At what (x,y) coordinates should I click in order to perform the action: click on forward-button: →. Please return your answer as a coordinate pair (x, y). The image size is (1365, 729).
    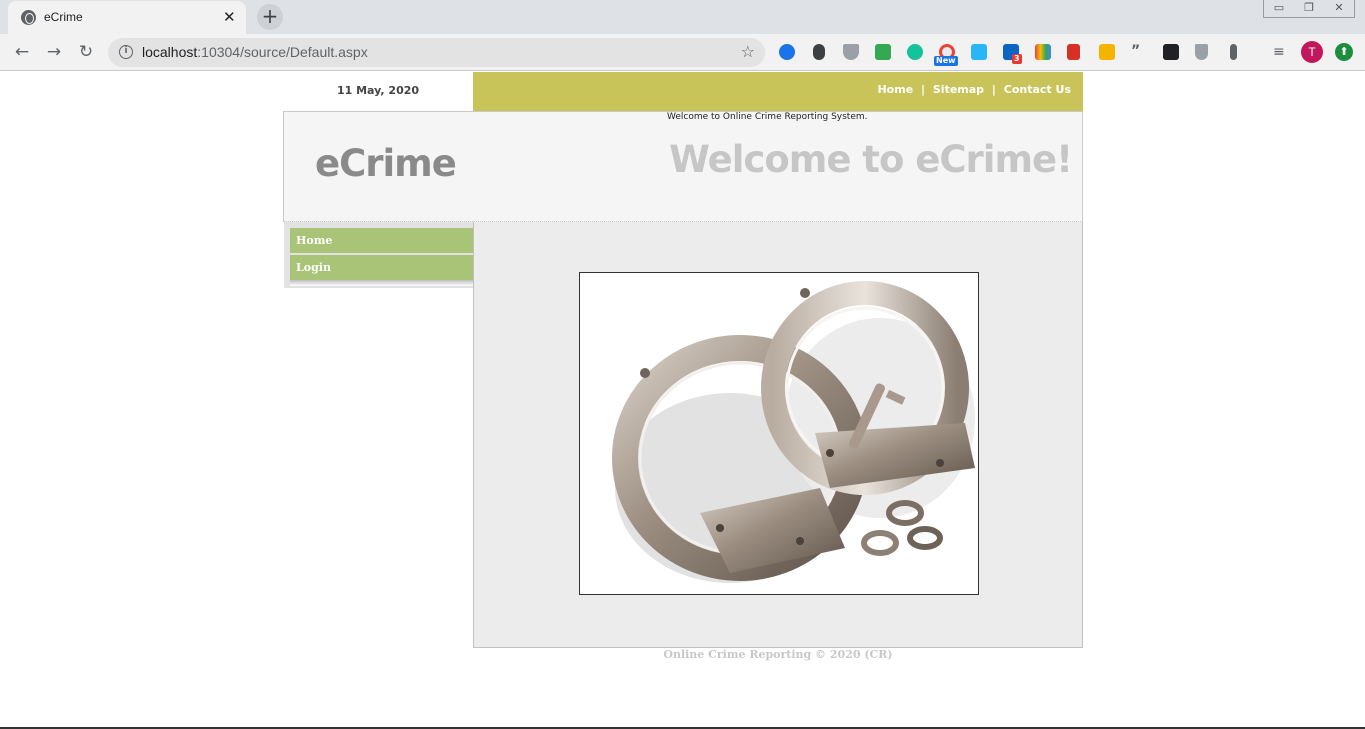
    Looking at the image, I should click on (54, 52).